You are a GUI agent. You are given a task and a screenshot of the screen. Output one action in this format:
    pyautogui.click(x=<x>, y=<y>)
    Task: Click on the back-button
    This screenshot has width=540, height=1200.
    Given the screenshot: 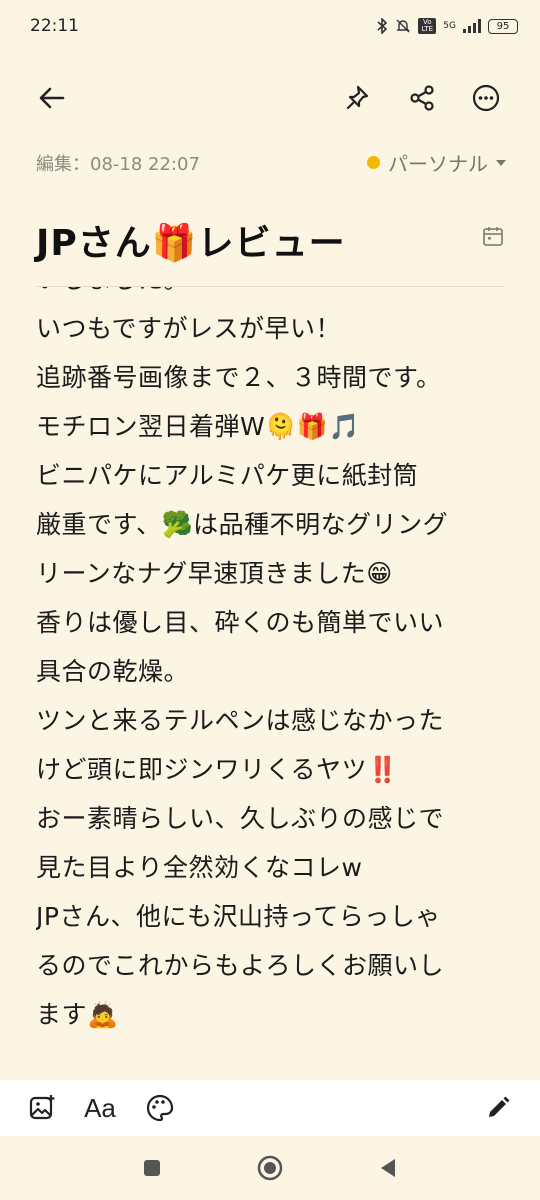 What is the action you would take?
    pyautogui.click(x=52, y=98)
    